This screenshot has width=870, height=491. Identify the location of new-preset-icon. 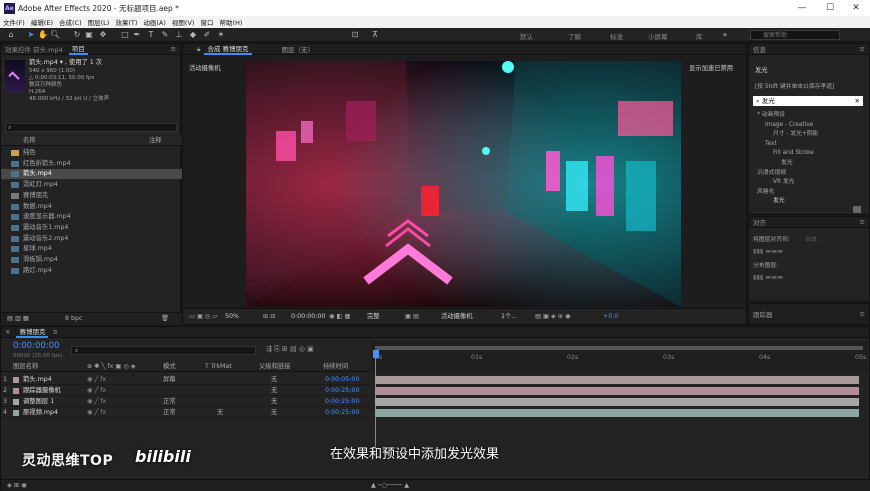
(857, 209).